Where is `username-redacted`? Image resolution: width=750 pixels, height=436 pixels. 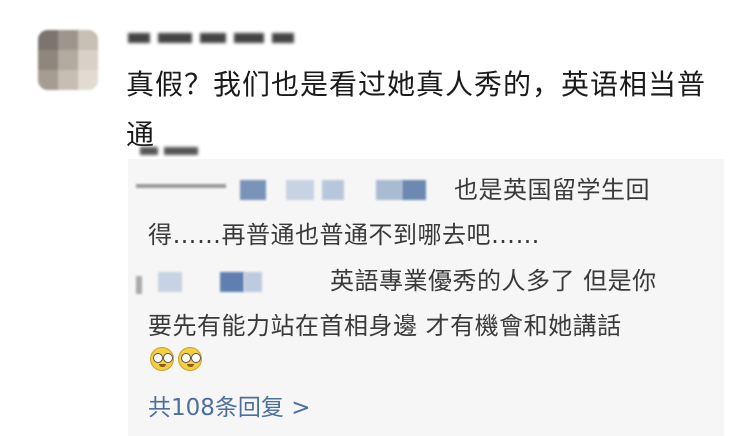 username-redacted is located at coordinates (213, 38).